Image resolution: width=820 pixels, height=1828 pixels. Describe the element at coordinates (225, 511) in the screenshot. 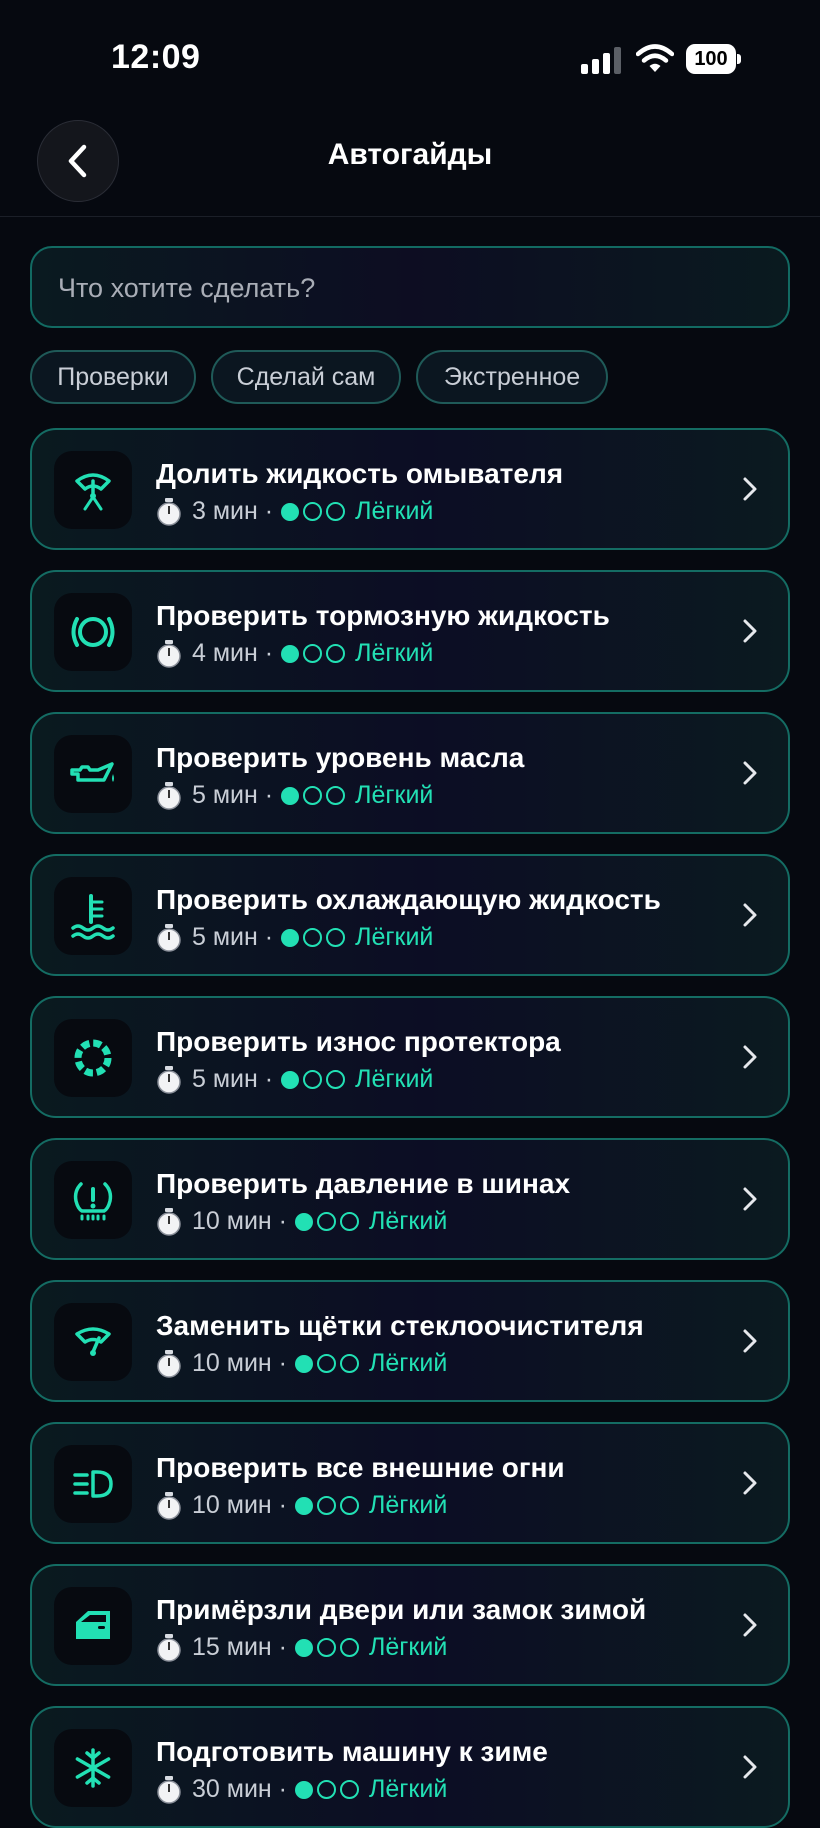

I see `guide-duration: 3 мин` at that location.